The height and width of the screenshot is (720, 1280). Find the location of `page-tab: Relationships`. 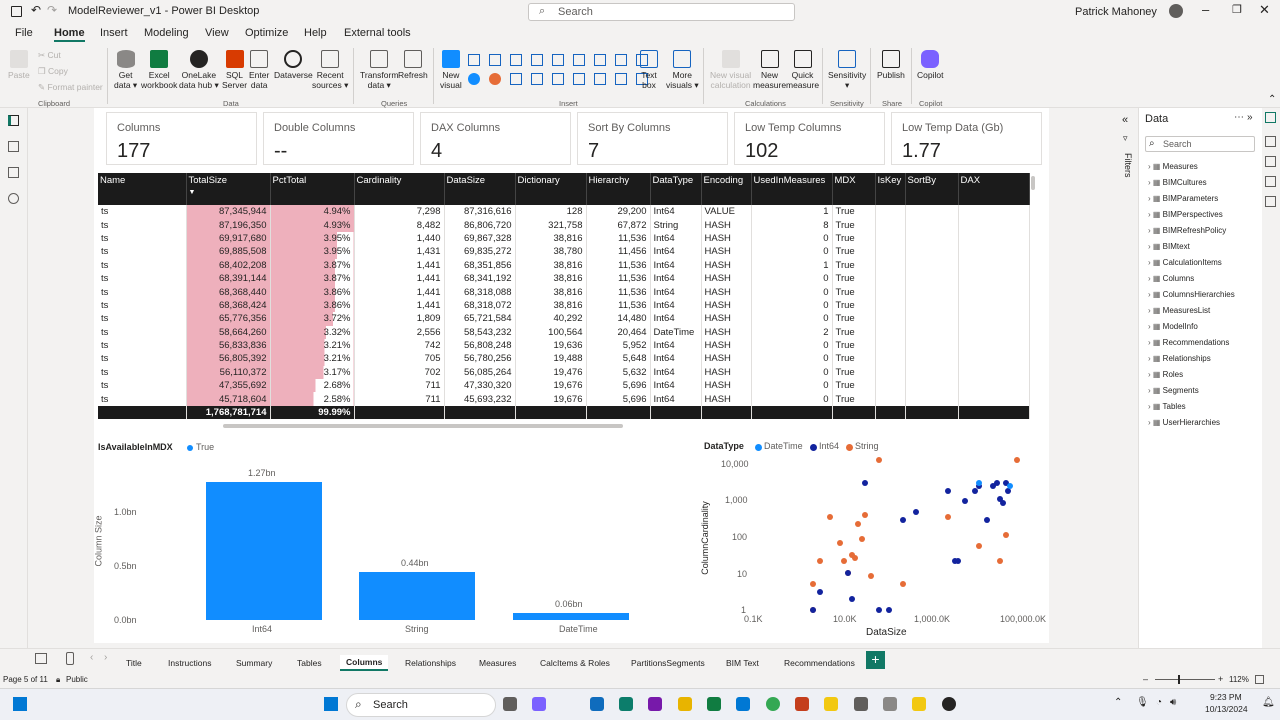

page-tab: Relationships is located at coordinates (430, 663).